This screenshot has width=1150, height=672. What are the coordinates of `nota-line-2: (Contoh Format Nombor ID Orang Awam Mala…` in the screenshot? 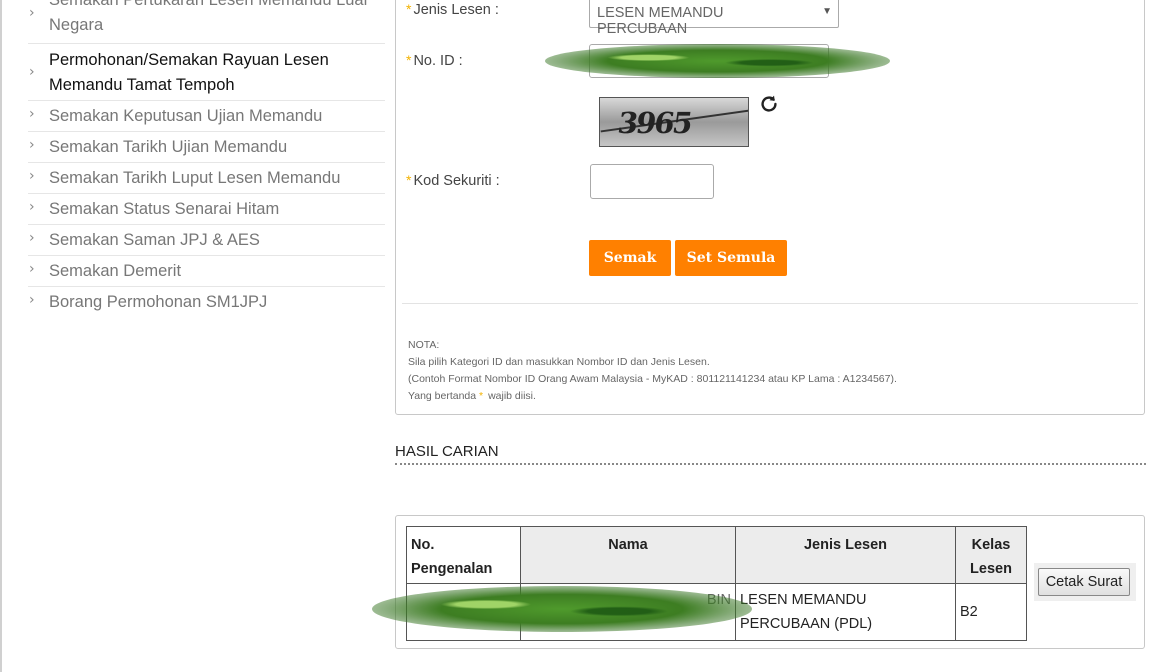 It's located at (652, 379).